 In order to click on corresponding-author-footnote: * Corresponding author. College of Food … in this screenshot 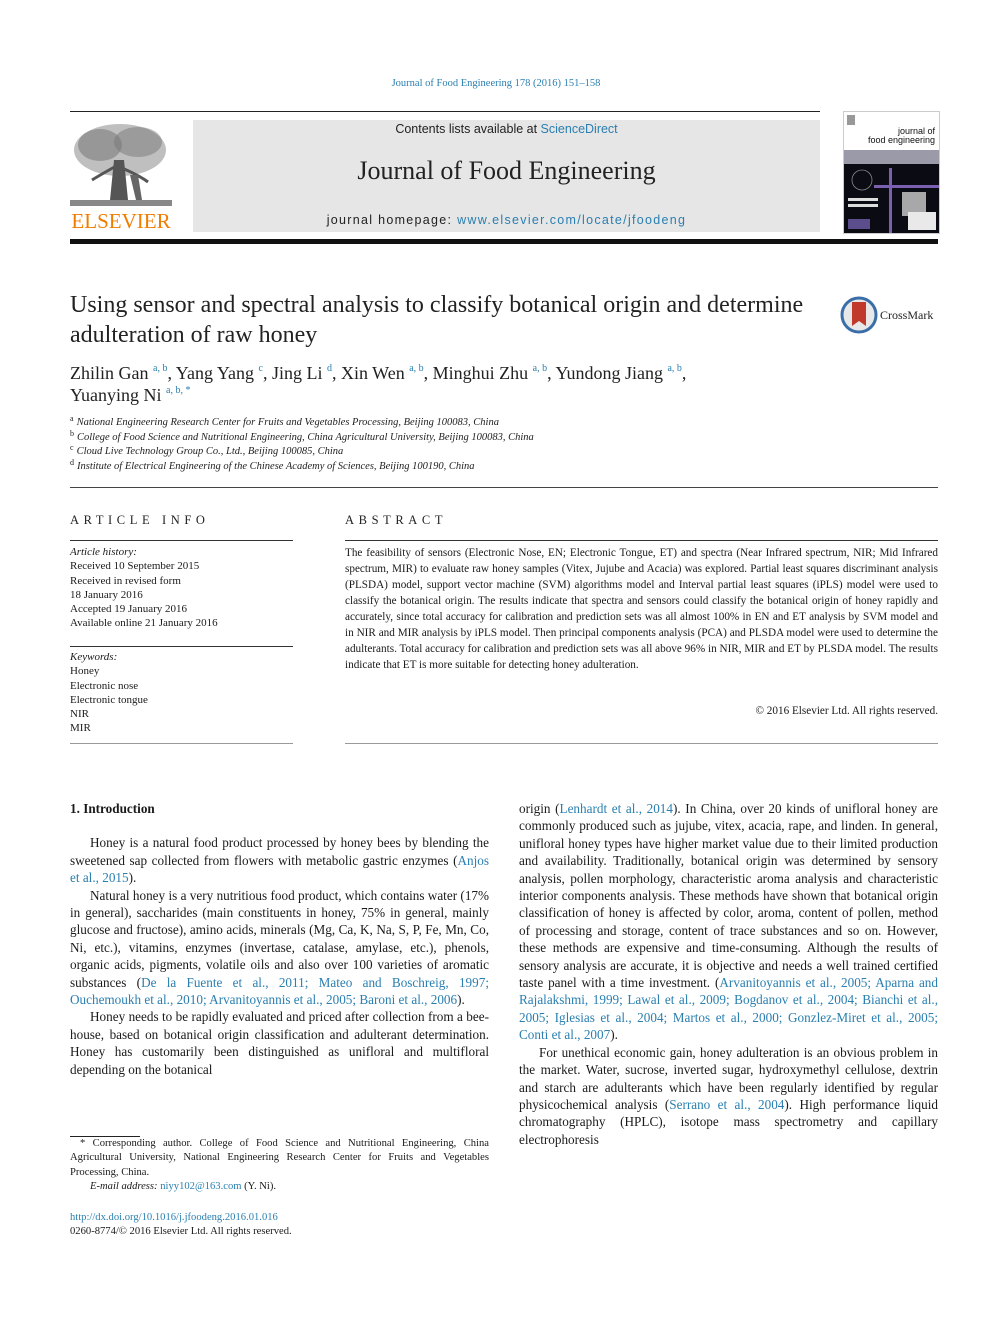, I will do `click(279, 1166)`.